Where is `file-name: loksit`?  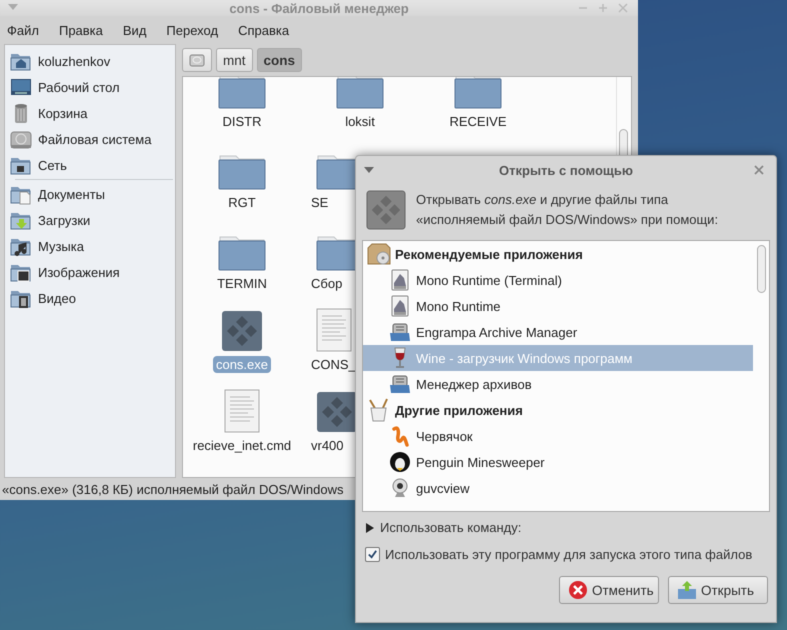
file-name: loksit is located at coordinates (360, 121).